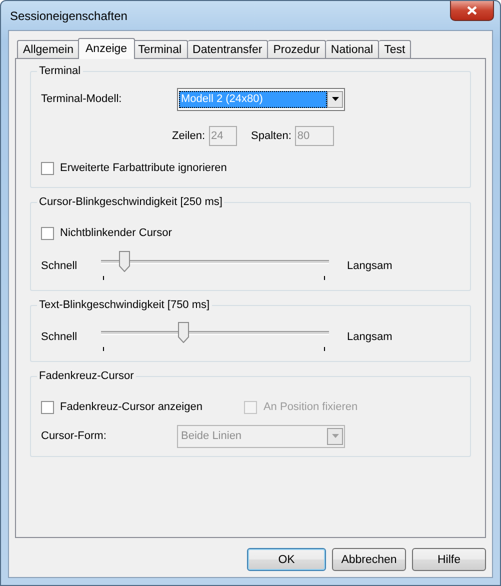 The image size is (501, 586). I want to click on tab: Prozedur, so click(297, 49).